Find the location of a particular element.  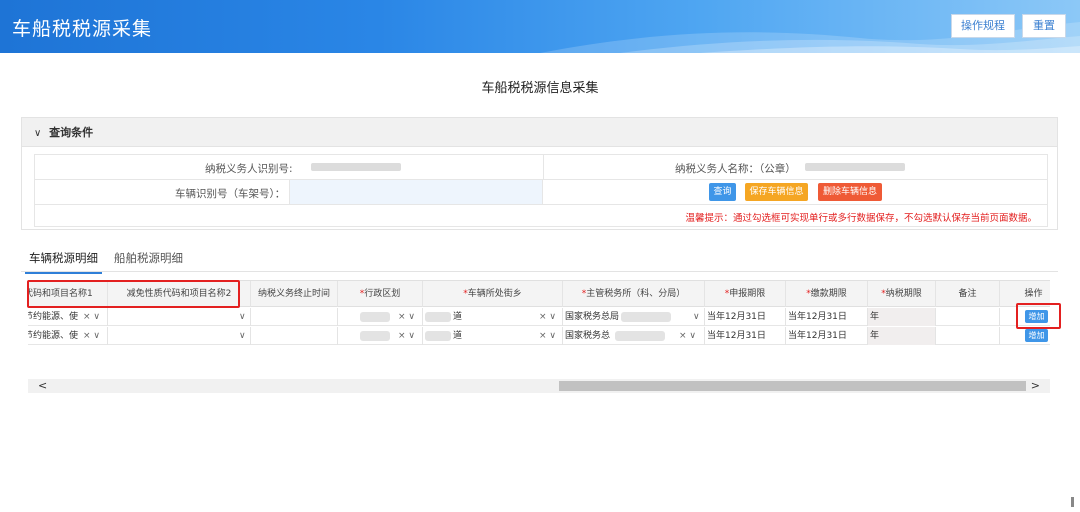

detail-tabs: 车辆税源明细 船舶税源明细 is located at coordinates (539, 258).